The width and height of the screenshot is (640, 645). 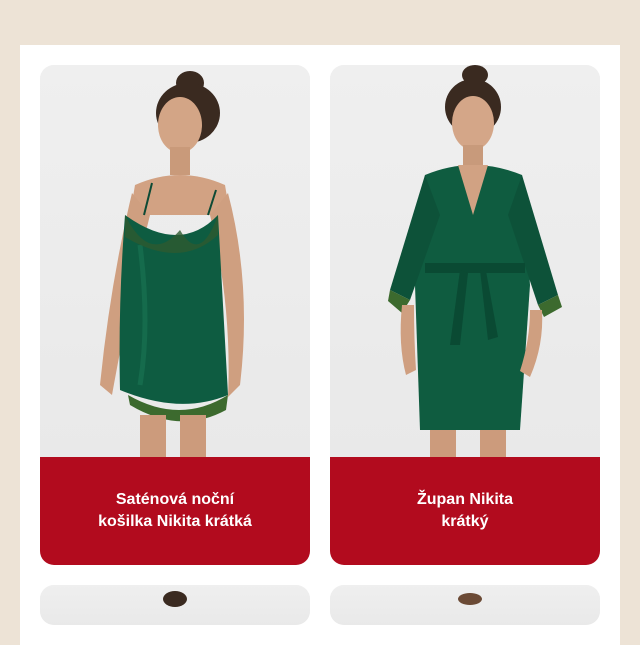 I want to click on product-title: Župan Nikita krátký, so click(x=465, y=511).